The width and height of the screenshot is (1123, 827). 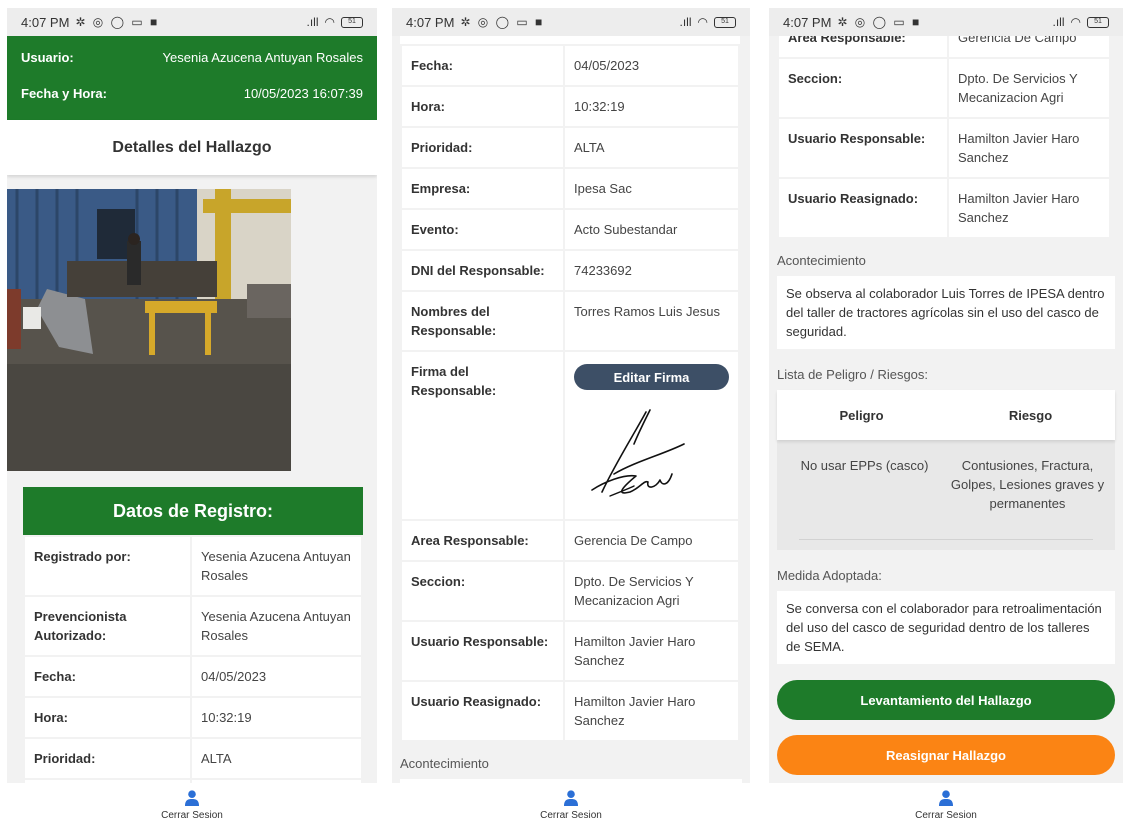 I want to click on page-title: Detalles del Hallazgo, so click(x=192, y=147).